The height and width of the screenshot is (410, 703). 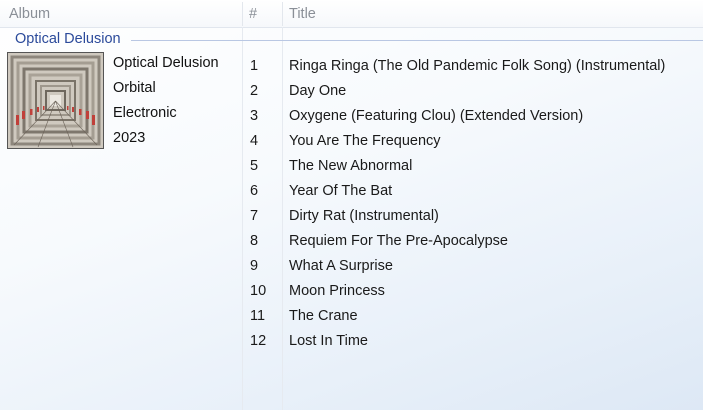 I want to click on track-title: What A Surprise, so click(x=341, y=266).